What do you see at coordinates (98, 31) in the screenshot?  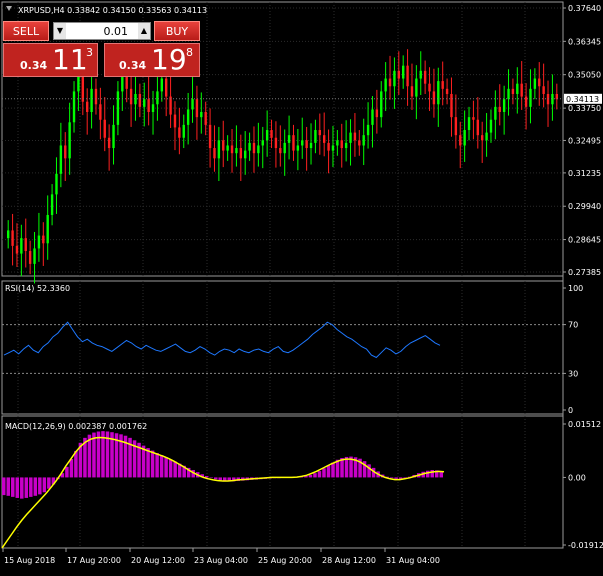 I see `lot-size-input` at bounding box center [98, 31].